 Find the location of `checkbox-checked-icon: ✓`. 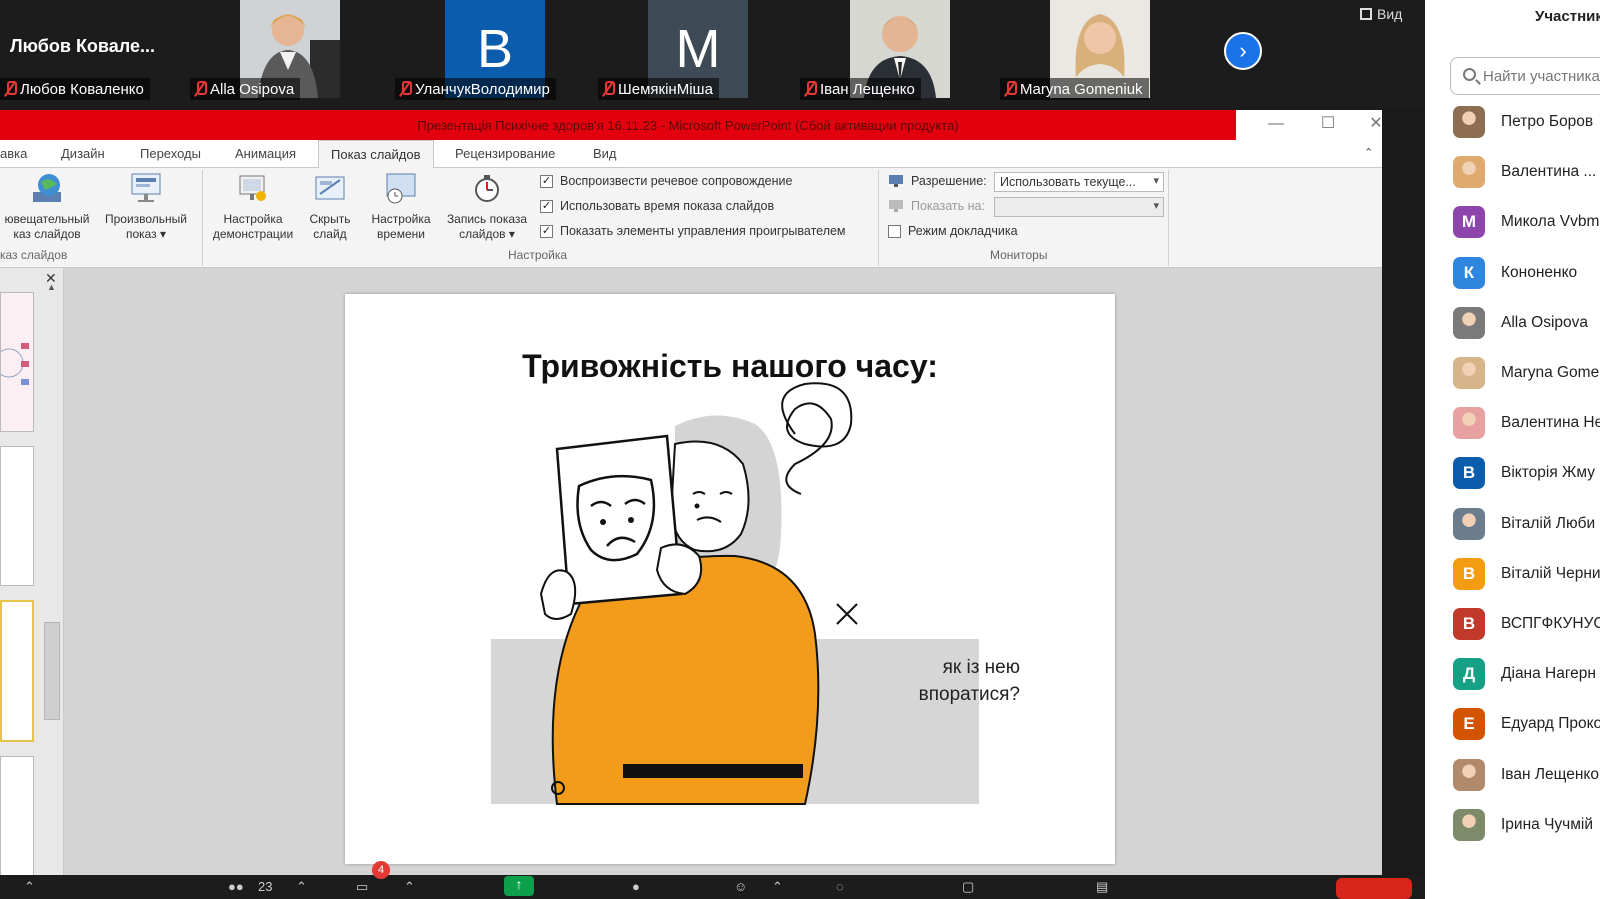

checkbox-checked-icon: ✓ is located at coordinates (546, 181).